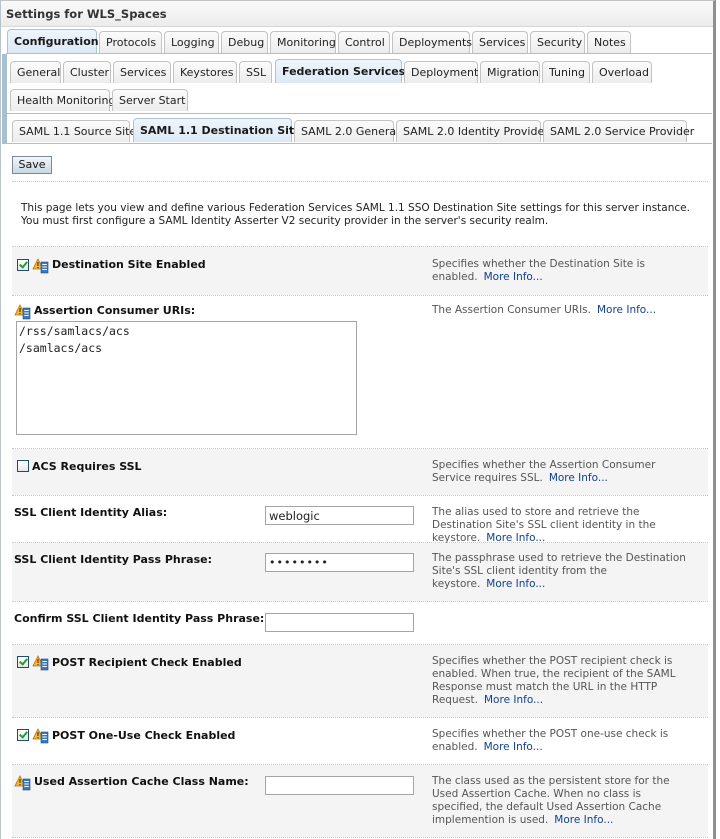 The height and width of the screenshot is (839, 720). I want to click on ssl-client-identity-alias-input: weblogic, so click(339, 515).